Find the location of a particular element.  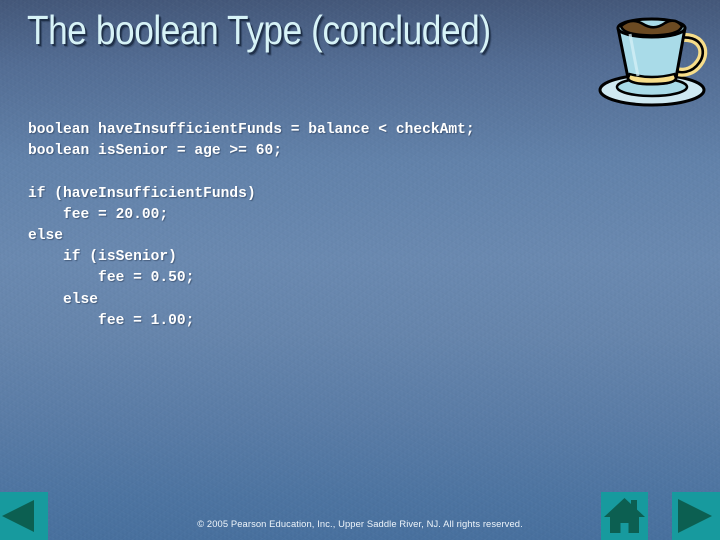

next-slide-button is located at coordinates (696, 516).